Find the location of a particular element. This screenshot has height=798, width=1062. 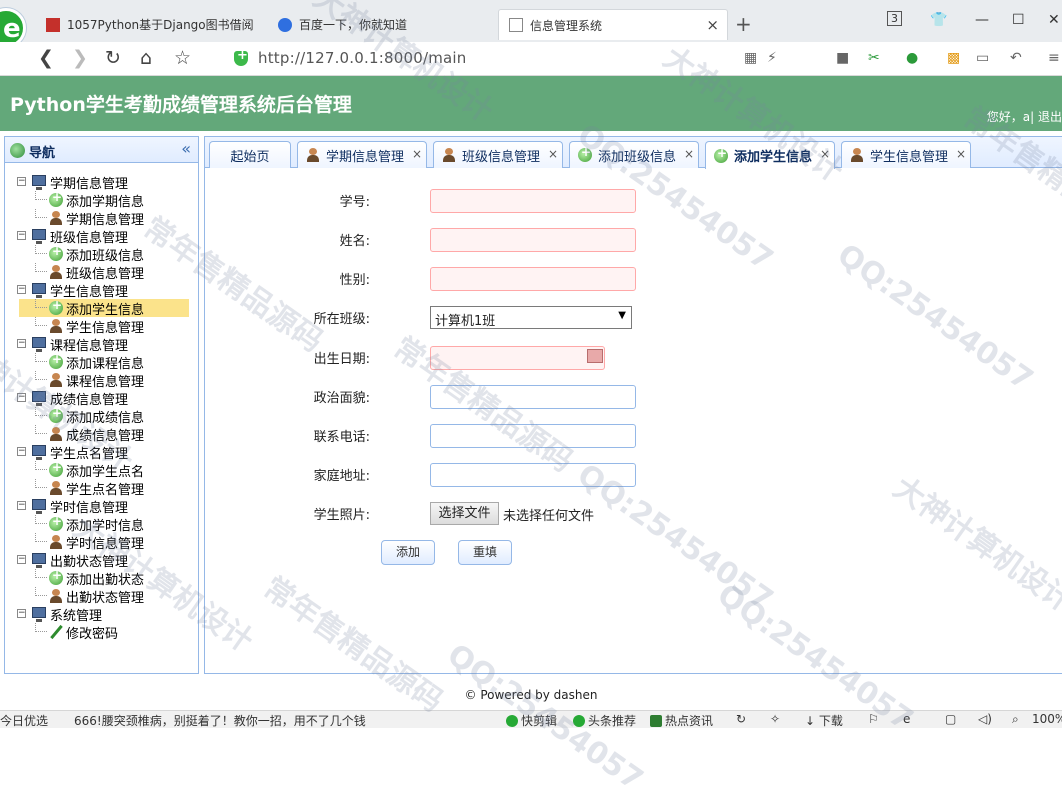

nav-group: − 成绩信息管理 is located at coordinates (102, 398).